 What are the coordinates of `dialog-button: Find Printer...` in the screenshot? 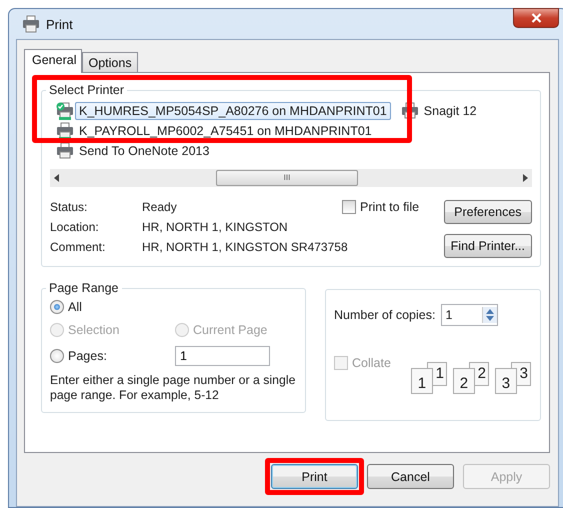 It's located at (488, 246).